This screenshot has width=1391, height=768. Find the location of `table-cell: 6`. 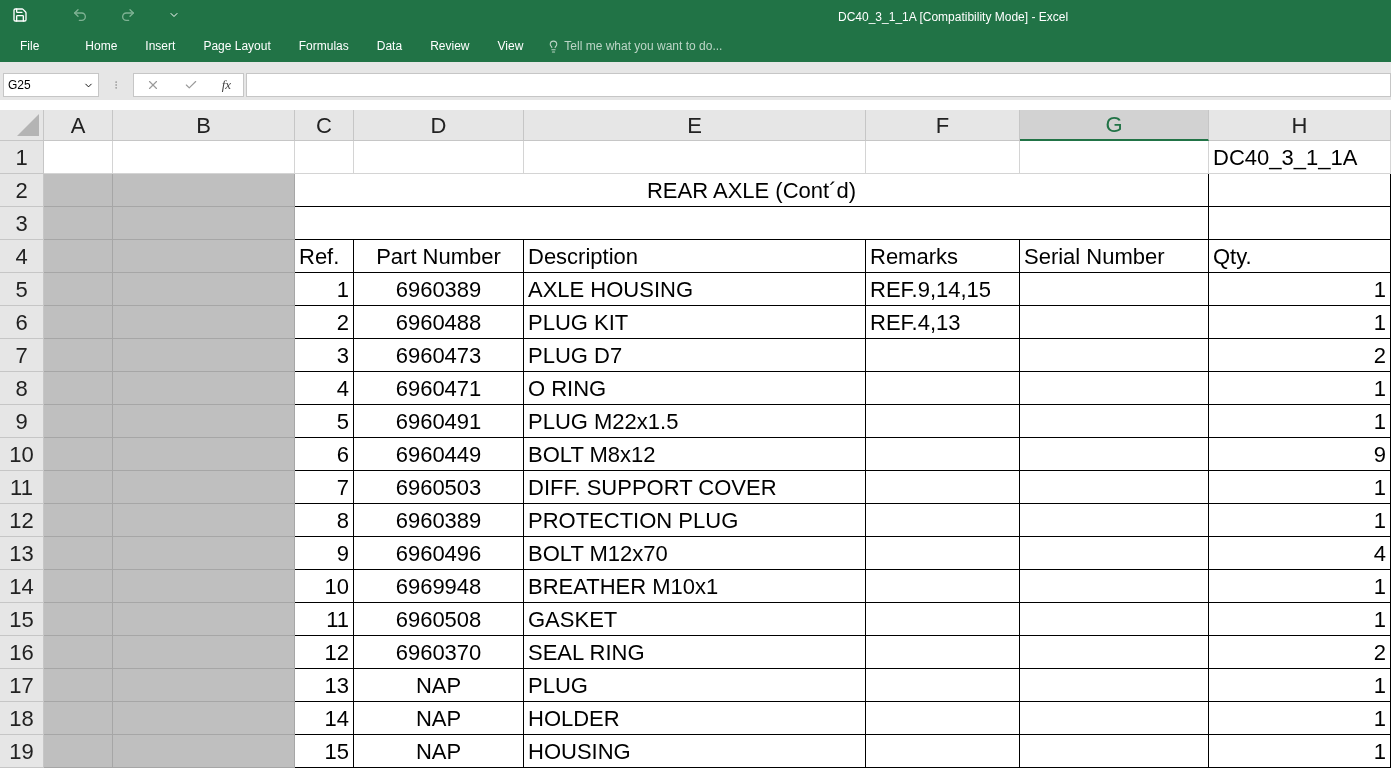

table-cell: 6 is located at coordinates (324, 454).